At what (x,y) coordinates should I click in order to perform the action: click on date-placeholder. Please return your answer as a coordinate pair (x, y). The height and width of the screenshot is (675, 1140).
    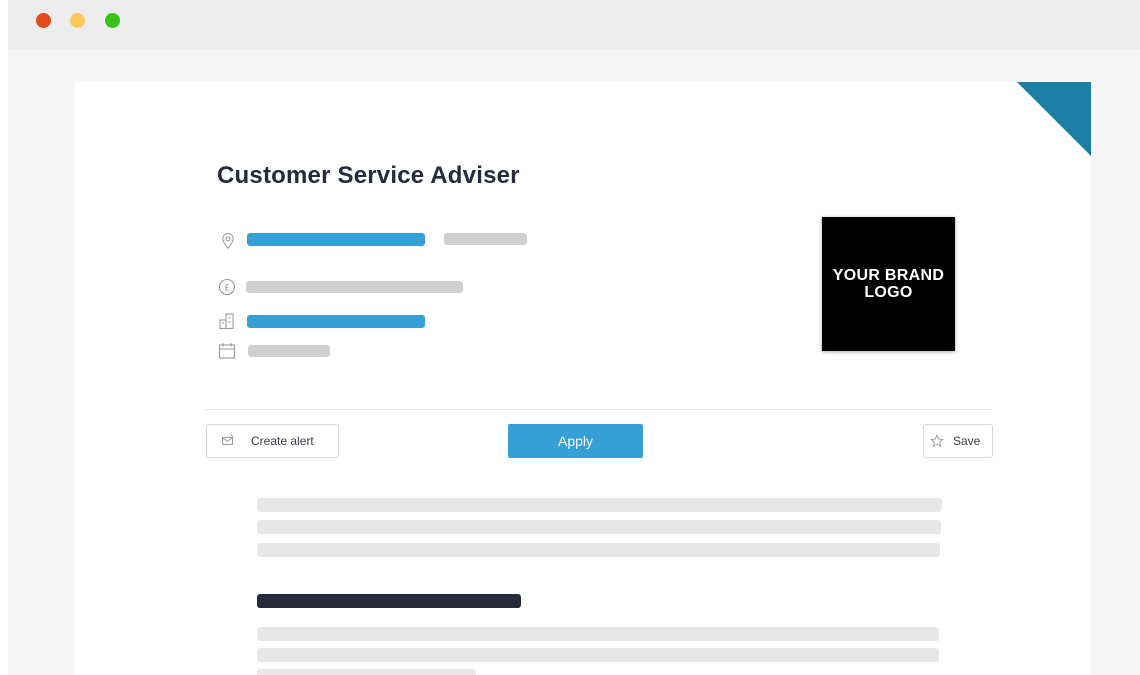
    Looking at the image, I should click on (289, 351).